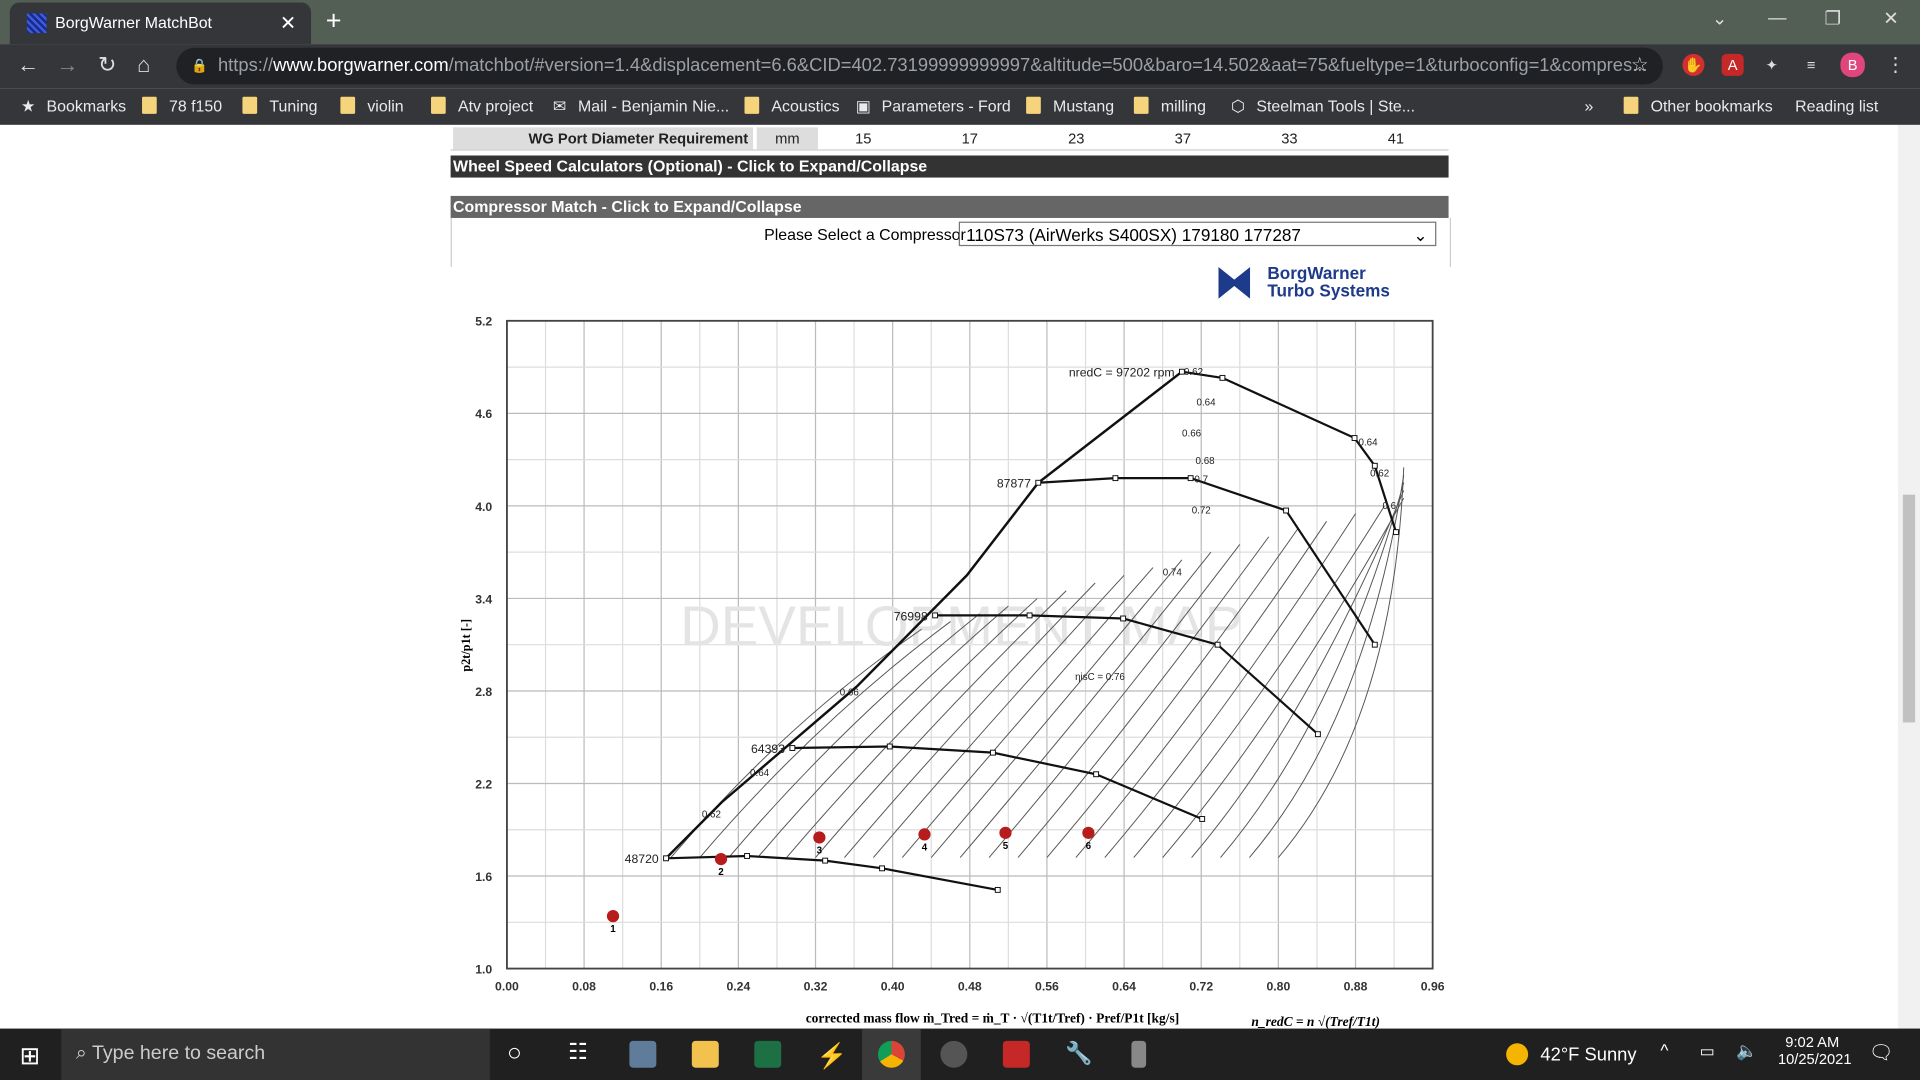 This screenshot has height=1080, width=1920. I want to click on taskbar-search: ⌕ Type here to search, so click(275, 1054).